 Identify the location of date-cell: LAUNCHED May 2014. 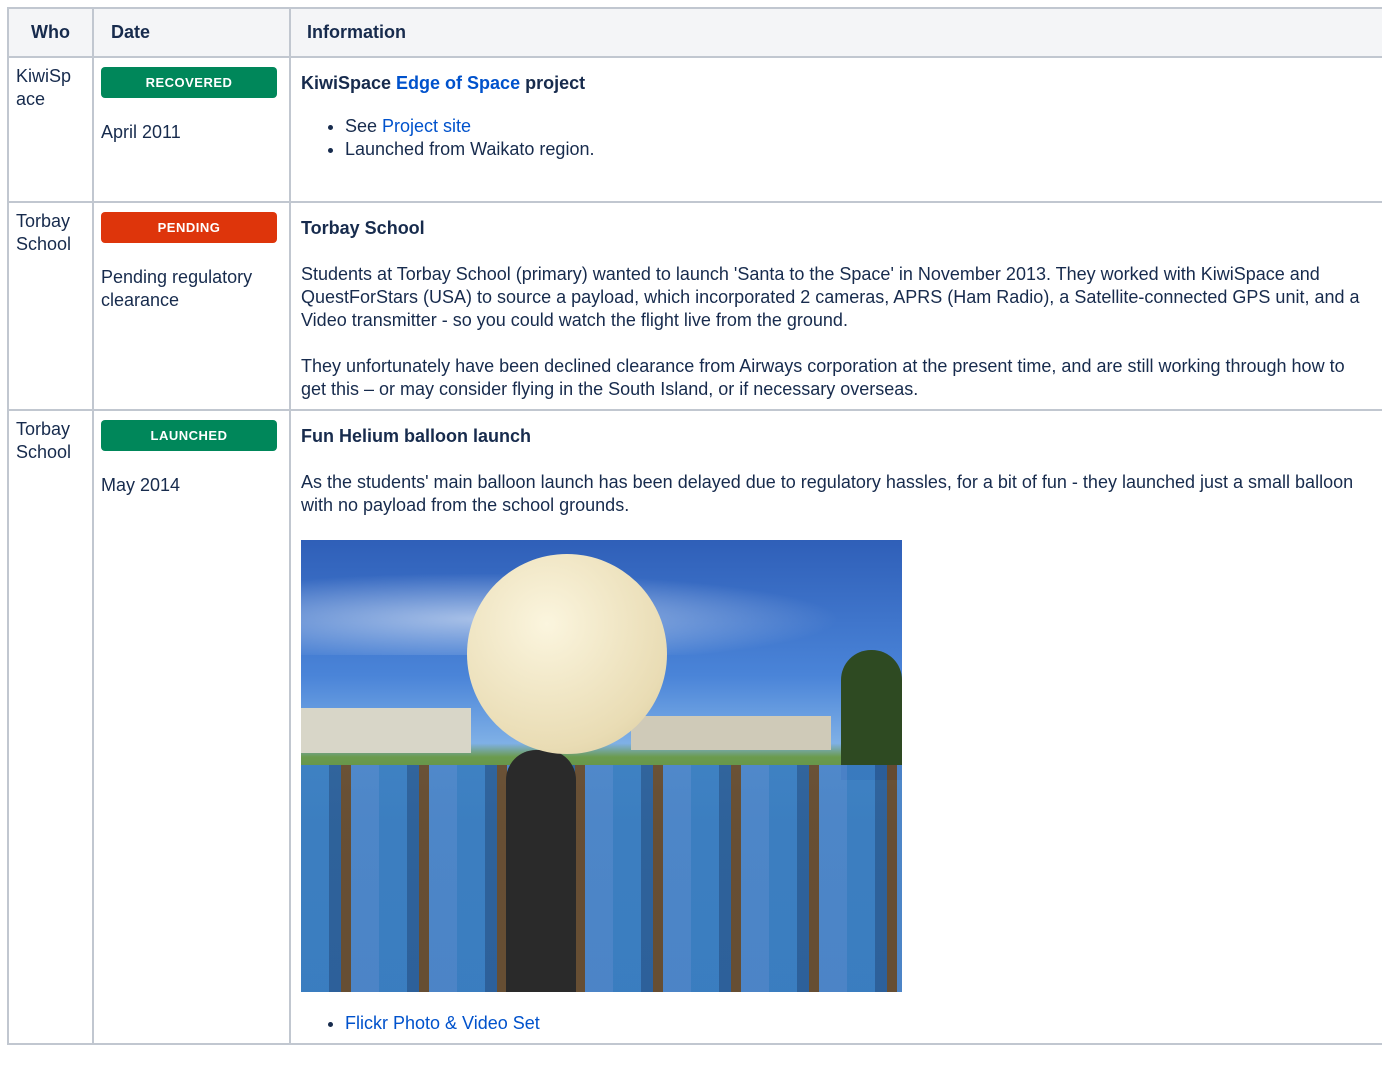
(191, 727).